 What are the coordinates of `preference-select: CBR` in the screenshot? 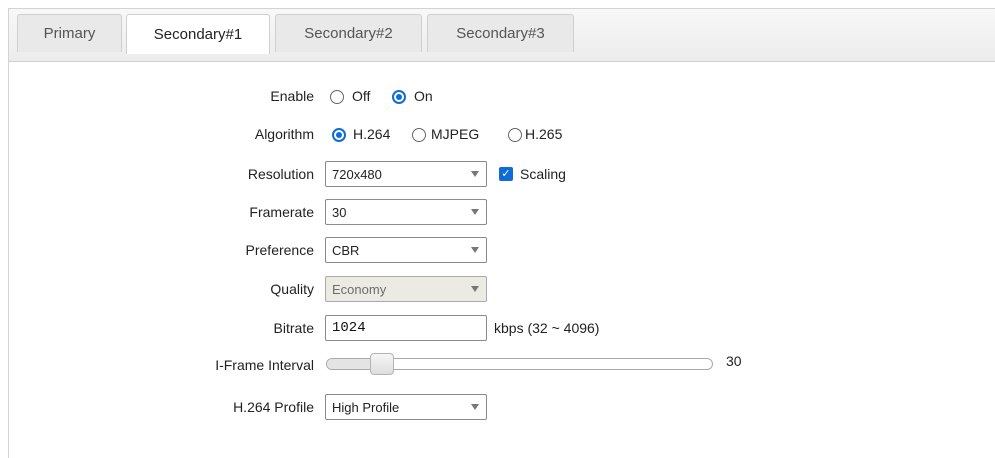 It's located at (406, 250).